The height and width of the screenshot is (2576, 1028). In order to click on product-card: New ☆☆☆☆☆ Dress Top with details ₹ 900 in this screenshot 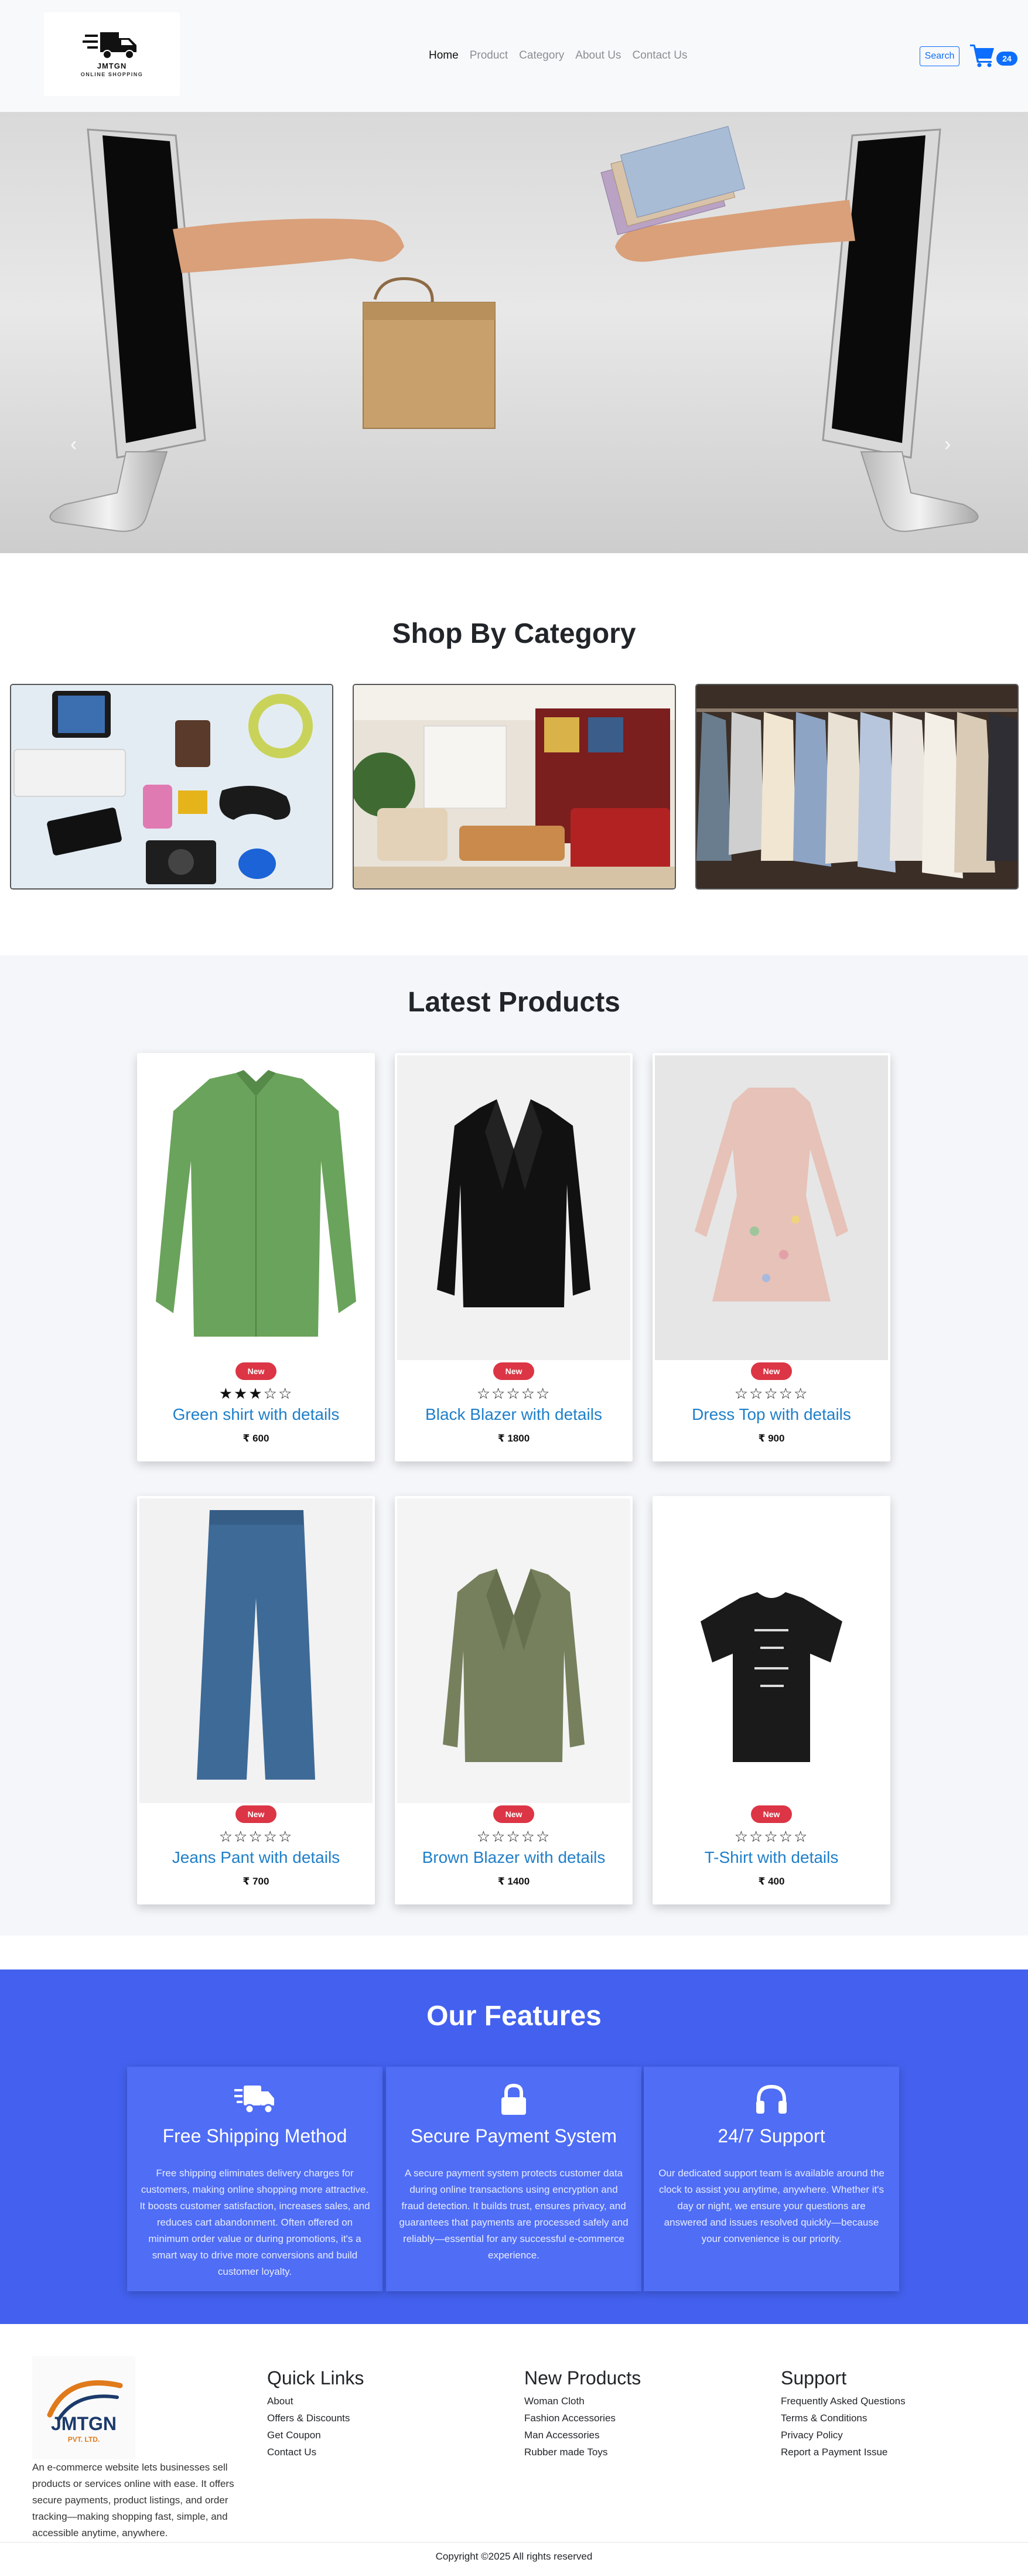, I will do `click(771, 1257)`.